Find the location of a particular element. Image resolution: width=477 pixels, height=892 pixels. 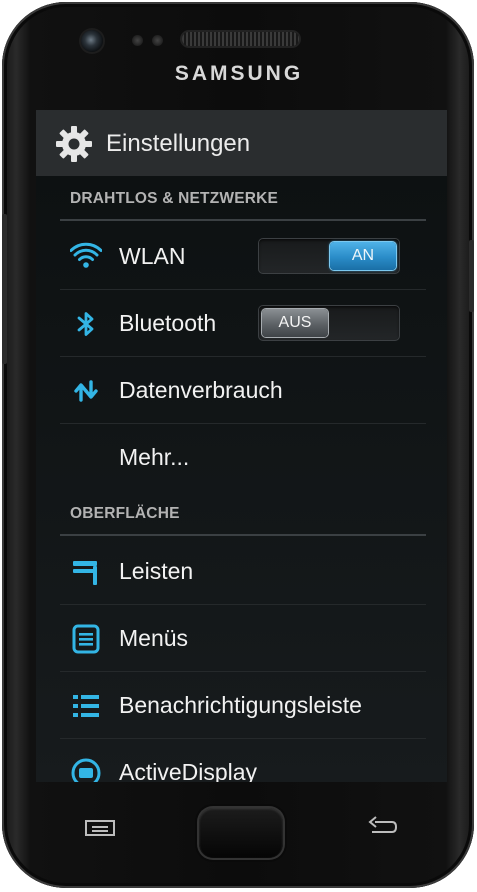

toggle-state-label: AN is located at coordinates (363, 256).